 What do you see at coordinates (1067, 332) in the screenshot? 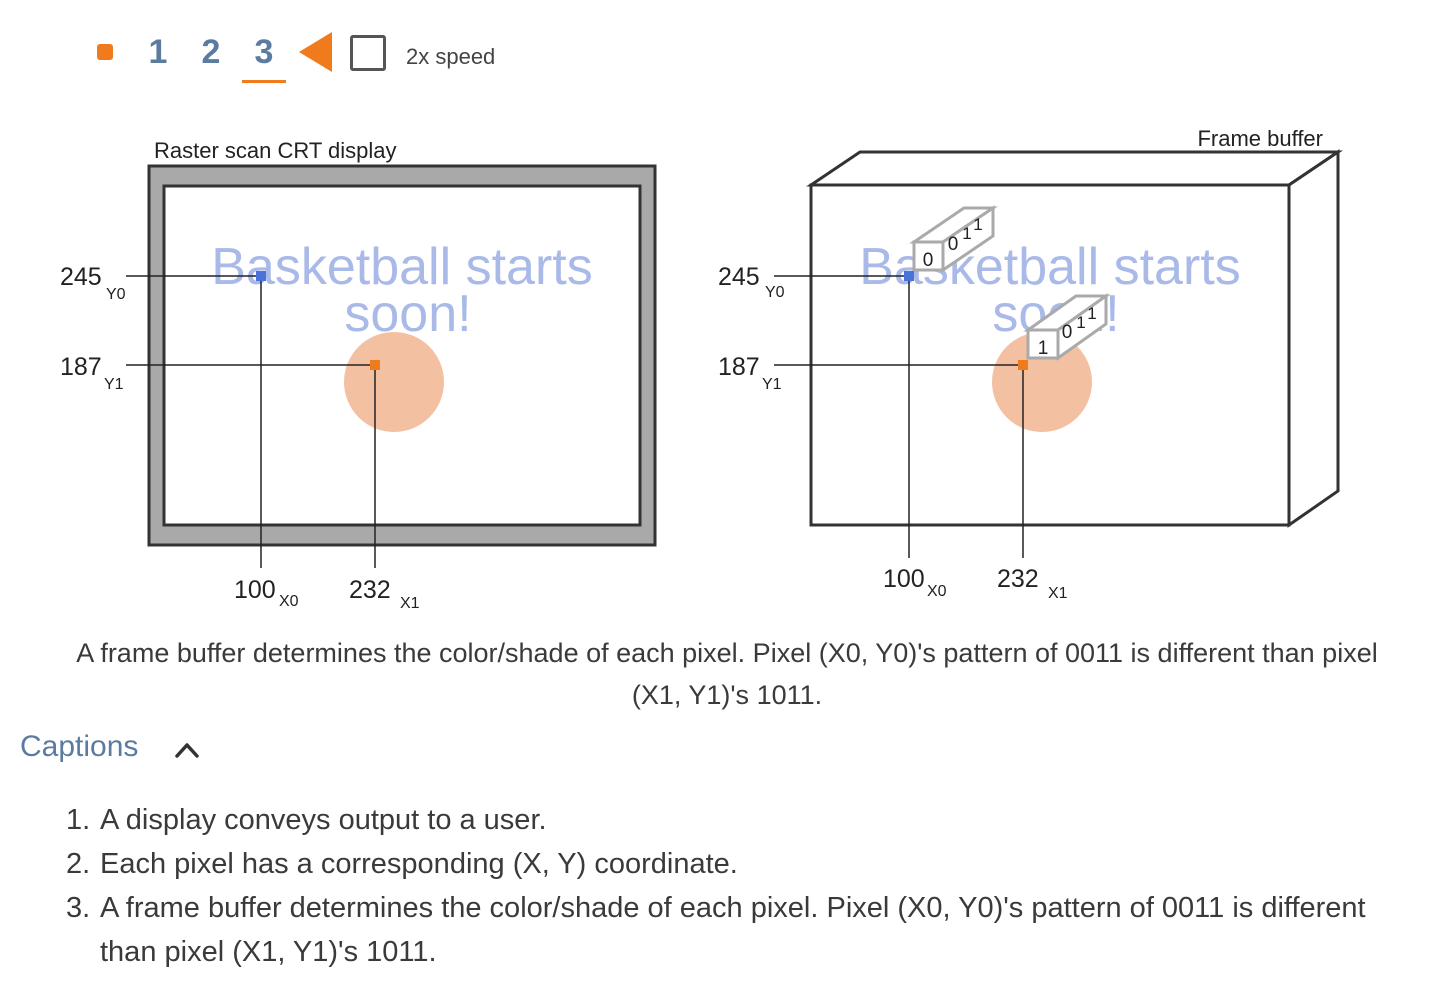
I see `bit-p1-1: 0` at bounding box center [1067, 332].